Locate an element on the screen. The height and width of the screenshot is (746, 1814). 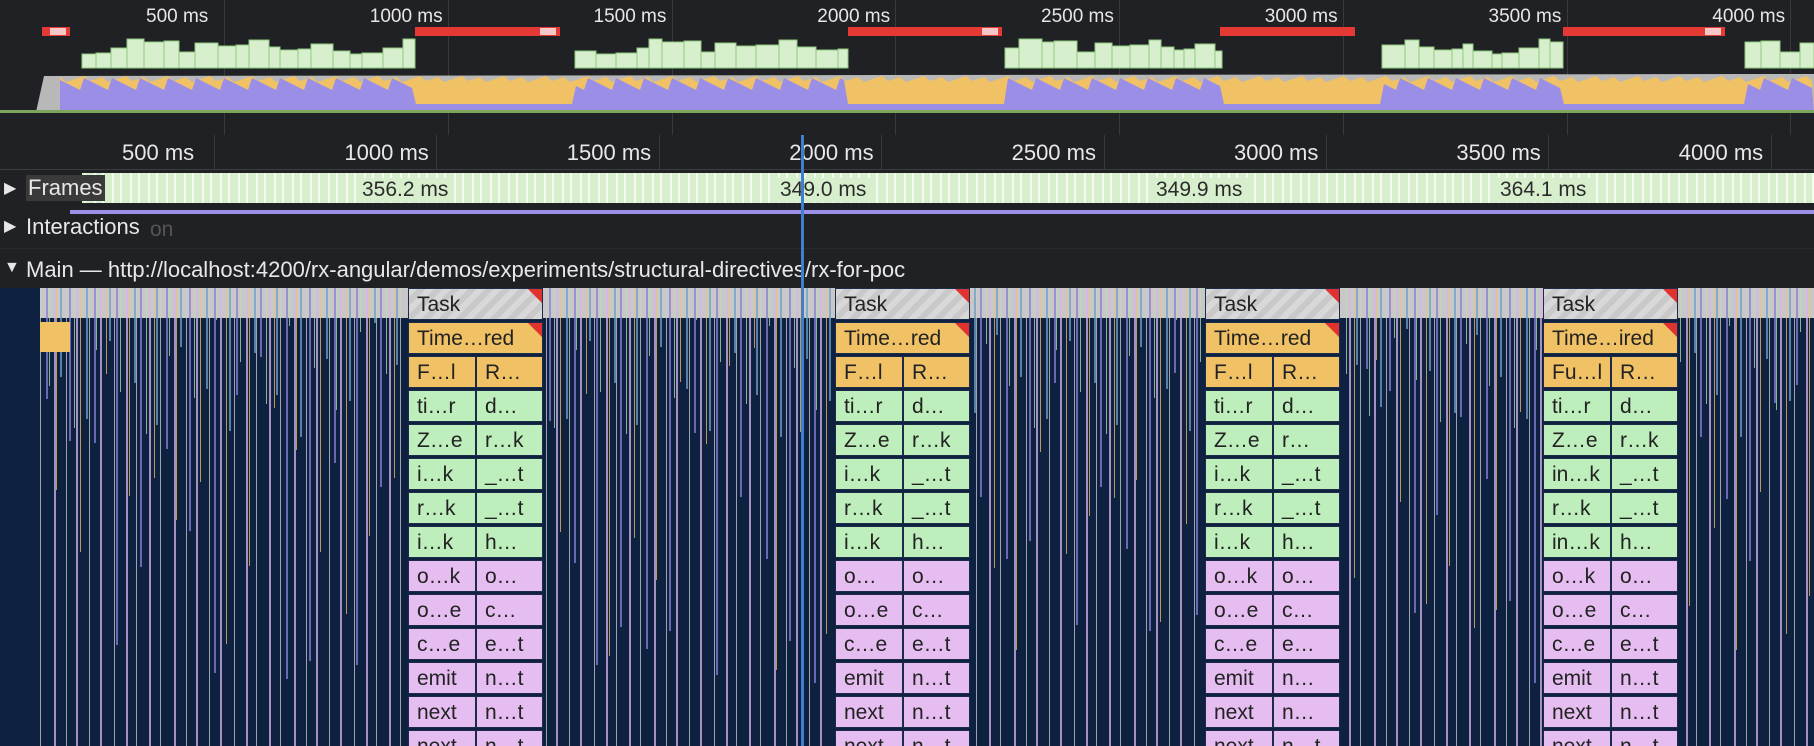
interactions-expand-icon: ▶ is located at coordinates (10, 226).